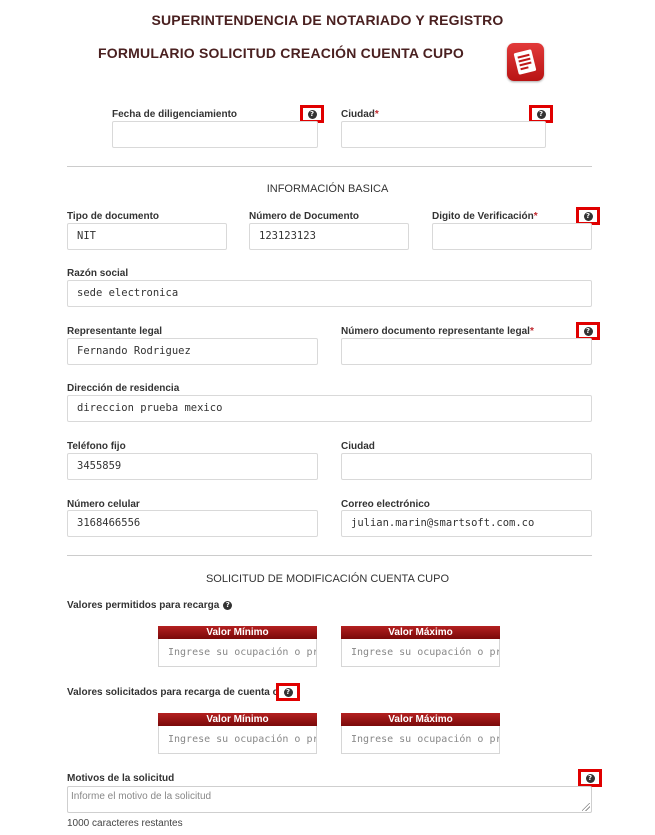 The image size is (655, 835). Describe the element at coordinates (327, 189) in the screenshot. I see `section-heading-info: INFORMACIÓN BASICA` at that location.